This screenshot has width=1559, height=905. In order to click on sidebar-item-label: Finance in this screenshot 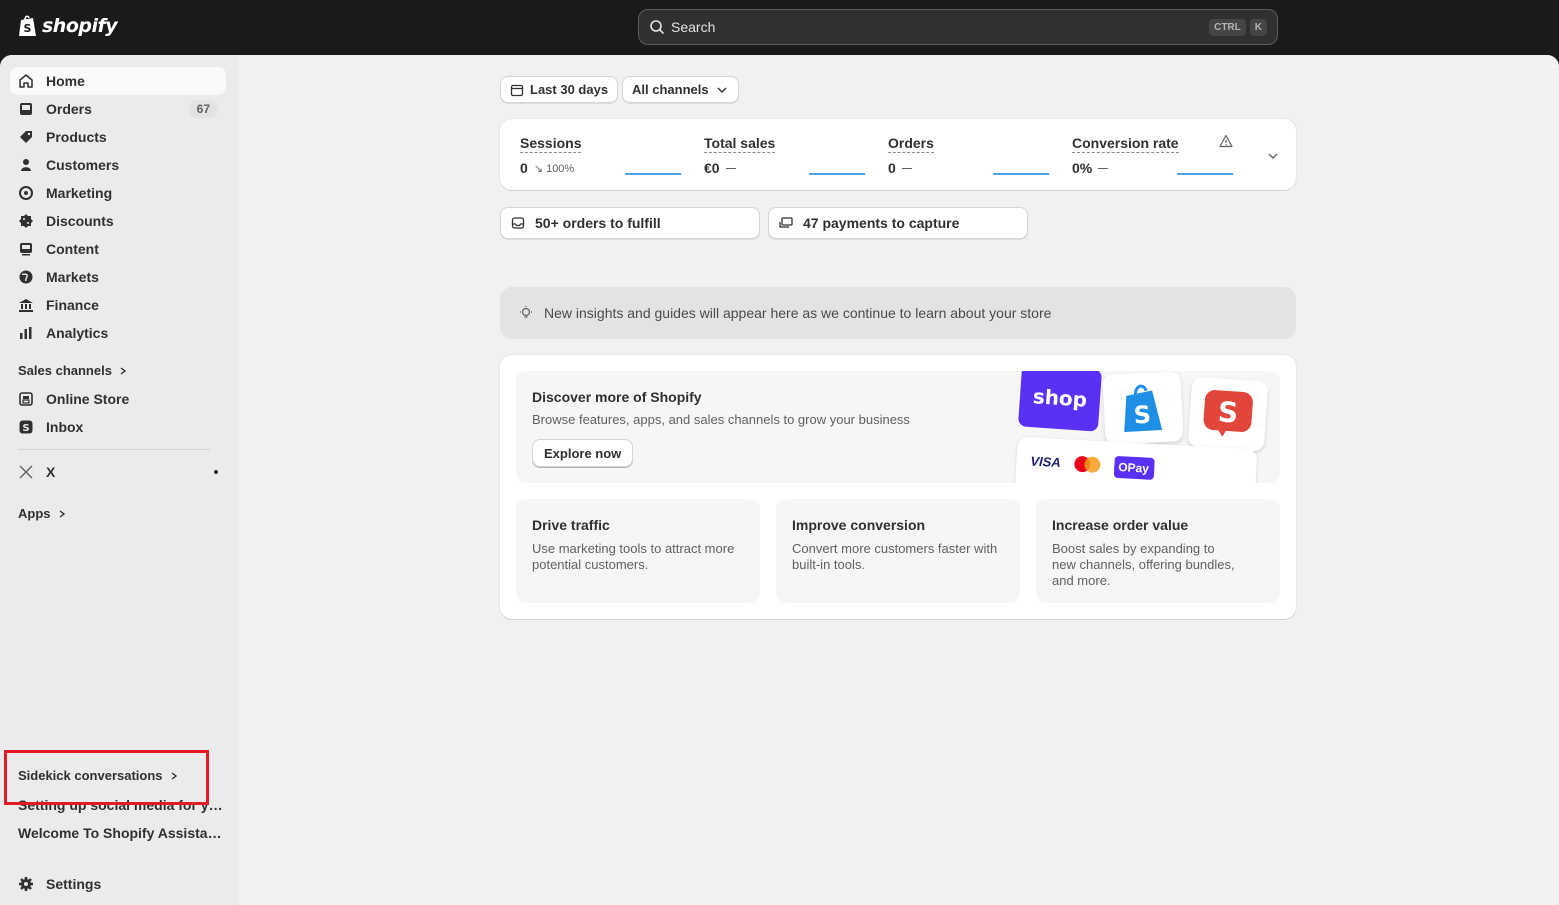, I will do `click(72, 305)`.